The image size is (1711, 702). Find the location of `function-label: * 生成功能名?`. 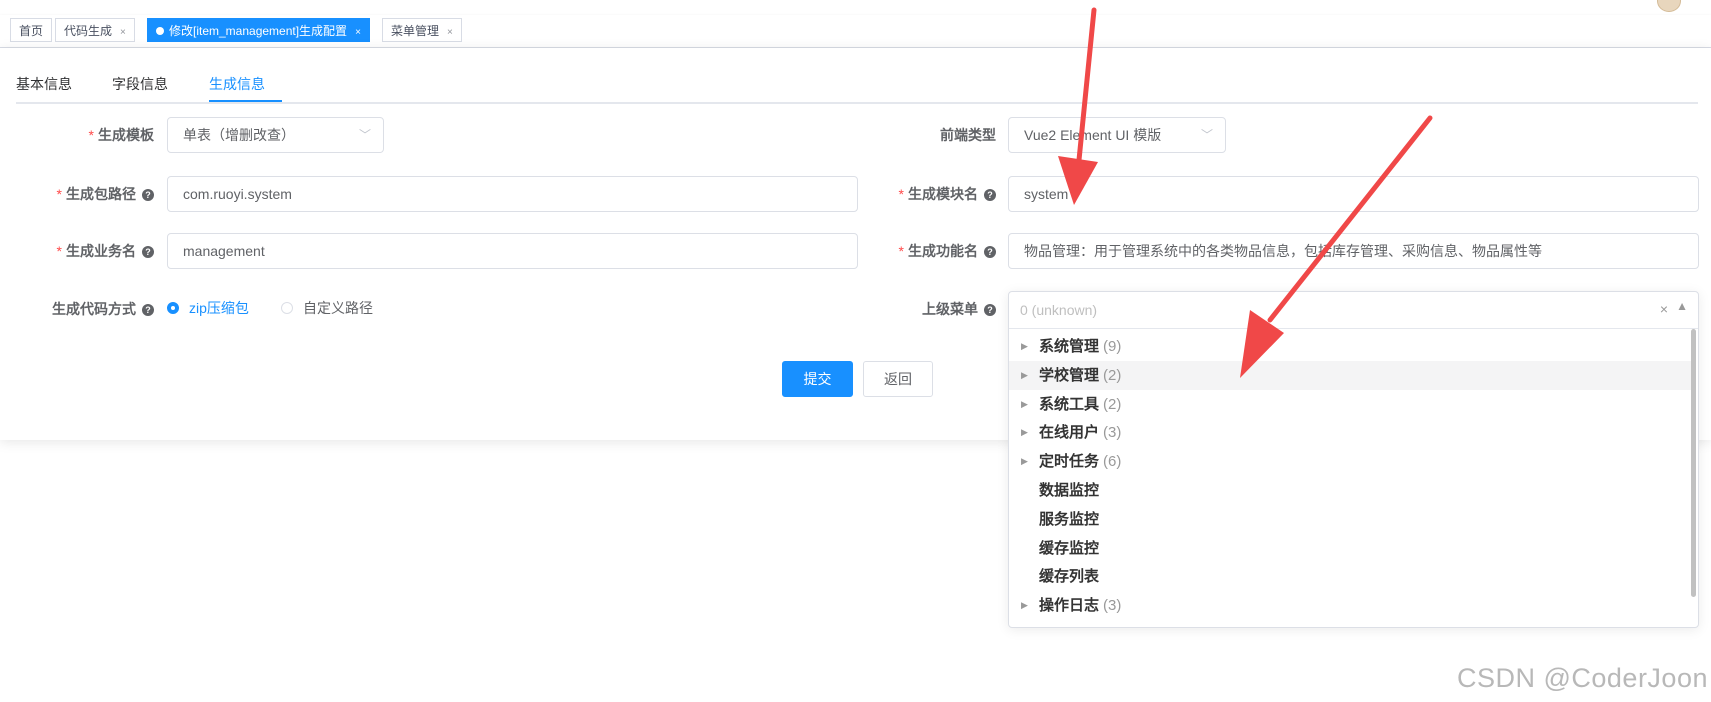

function-label: * 生成功能名? is located at coordinates (938, 251).